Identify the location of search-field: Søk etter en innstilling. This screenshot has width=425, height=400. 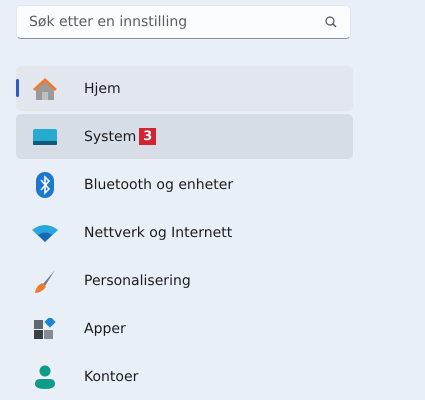
(183, 22).